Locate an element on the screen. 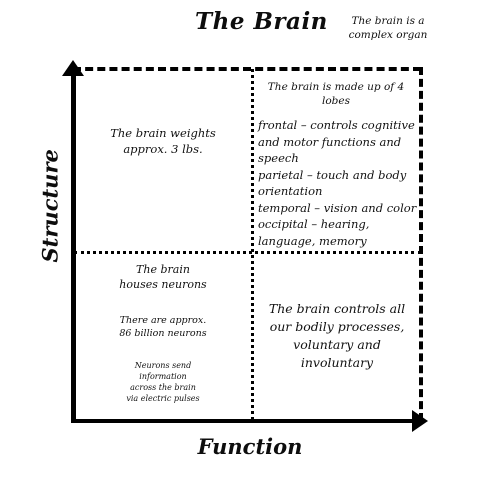 The height and width of the screenshot is (500, 500). horizontal-dotted-divider is located at coordinates (247, 252).